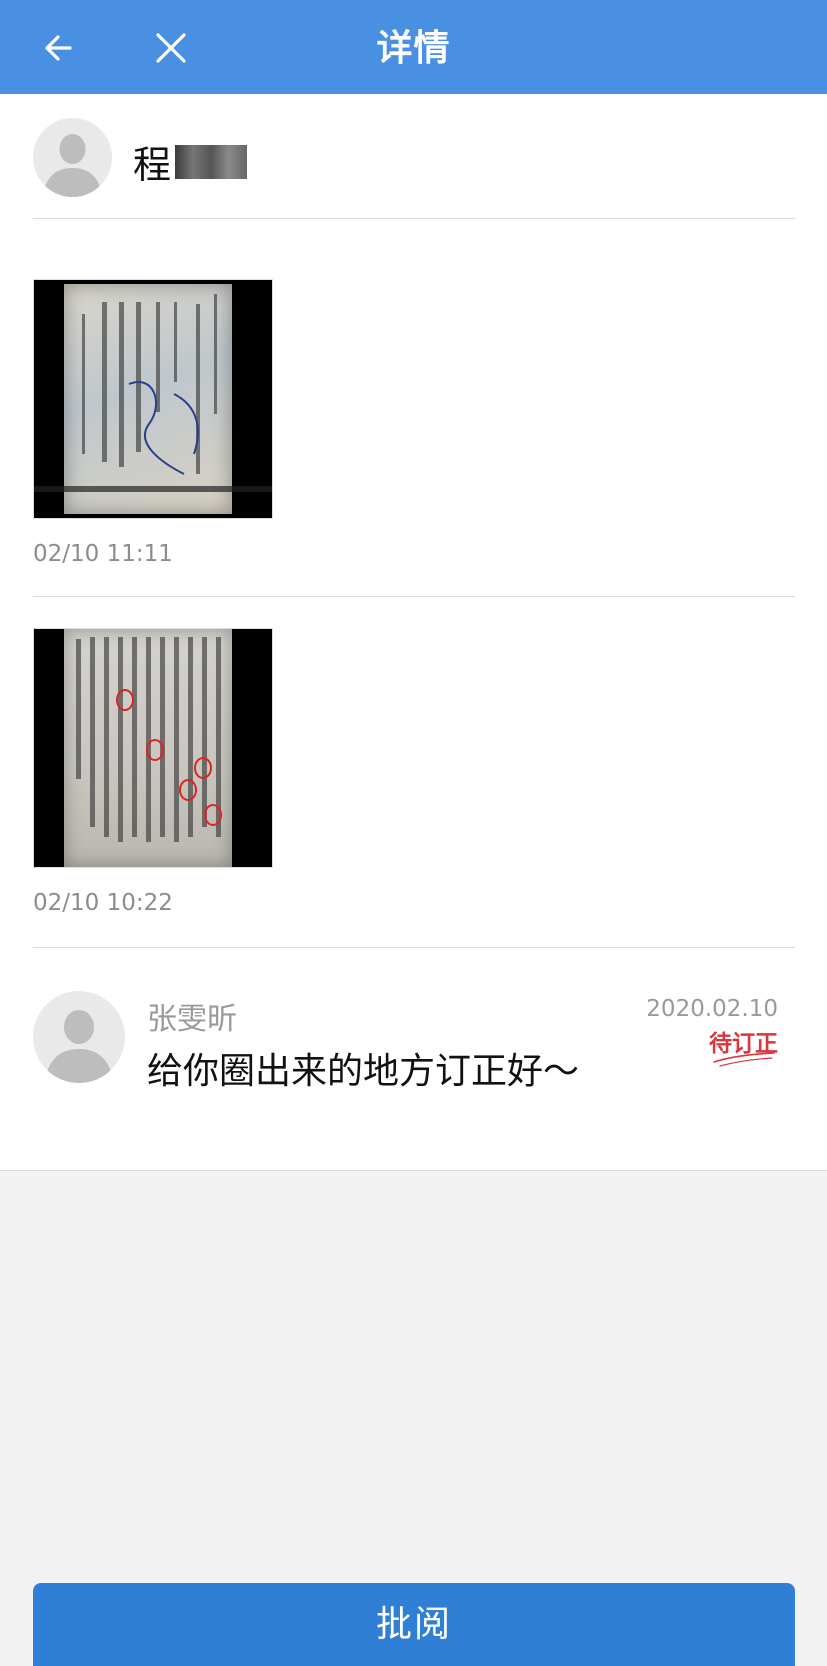 This screenshot has height=1666, width=827. I want to click on comment-date: 2020.02.10, so click(712, 1009).